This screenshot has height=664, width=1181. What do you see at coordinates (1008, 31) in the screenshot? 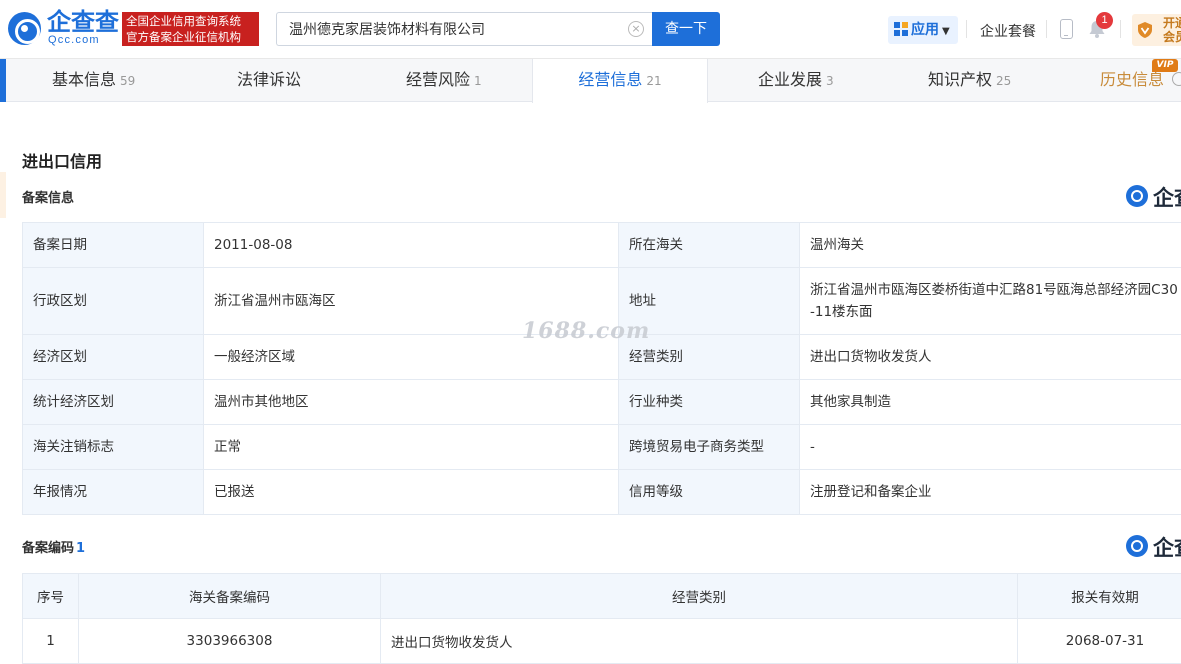
I see `enterprise-package-link: 企业套餐` at bounding box center [1008, 31].